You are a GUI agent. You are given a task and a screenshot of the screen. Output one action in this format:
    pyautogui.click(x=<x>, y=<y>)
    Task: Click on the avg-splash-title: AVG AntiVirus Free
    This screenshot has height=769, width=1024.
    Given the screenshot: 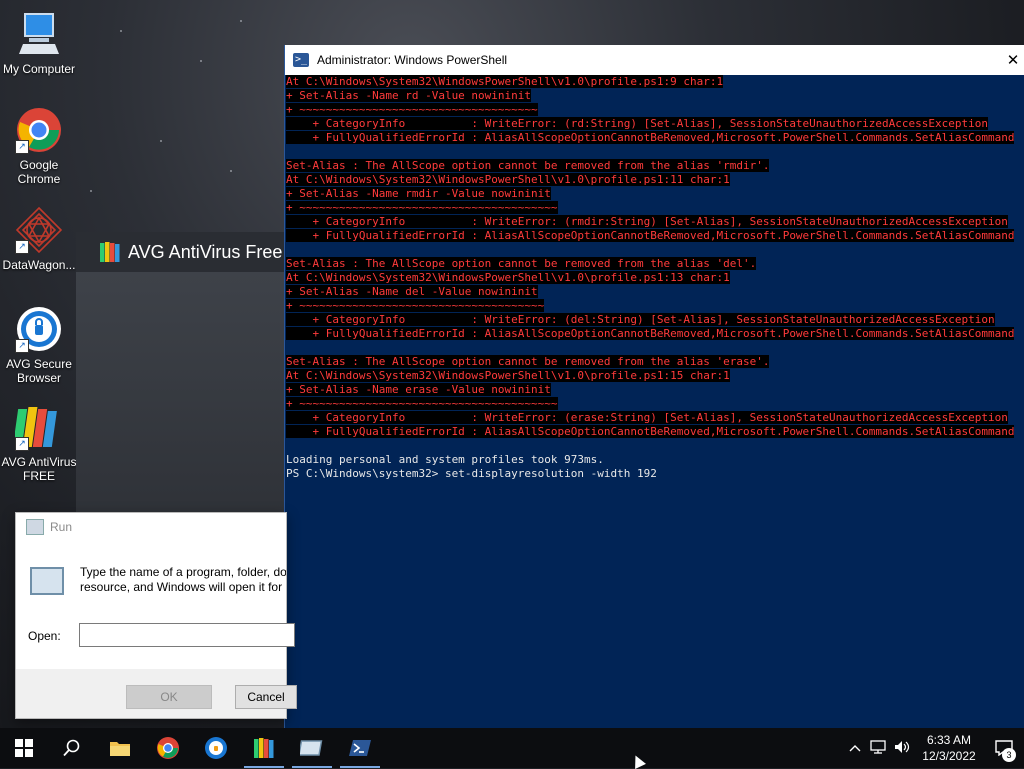 What is the action you would take?
    pyautogui.click(x=205, y=251)
    